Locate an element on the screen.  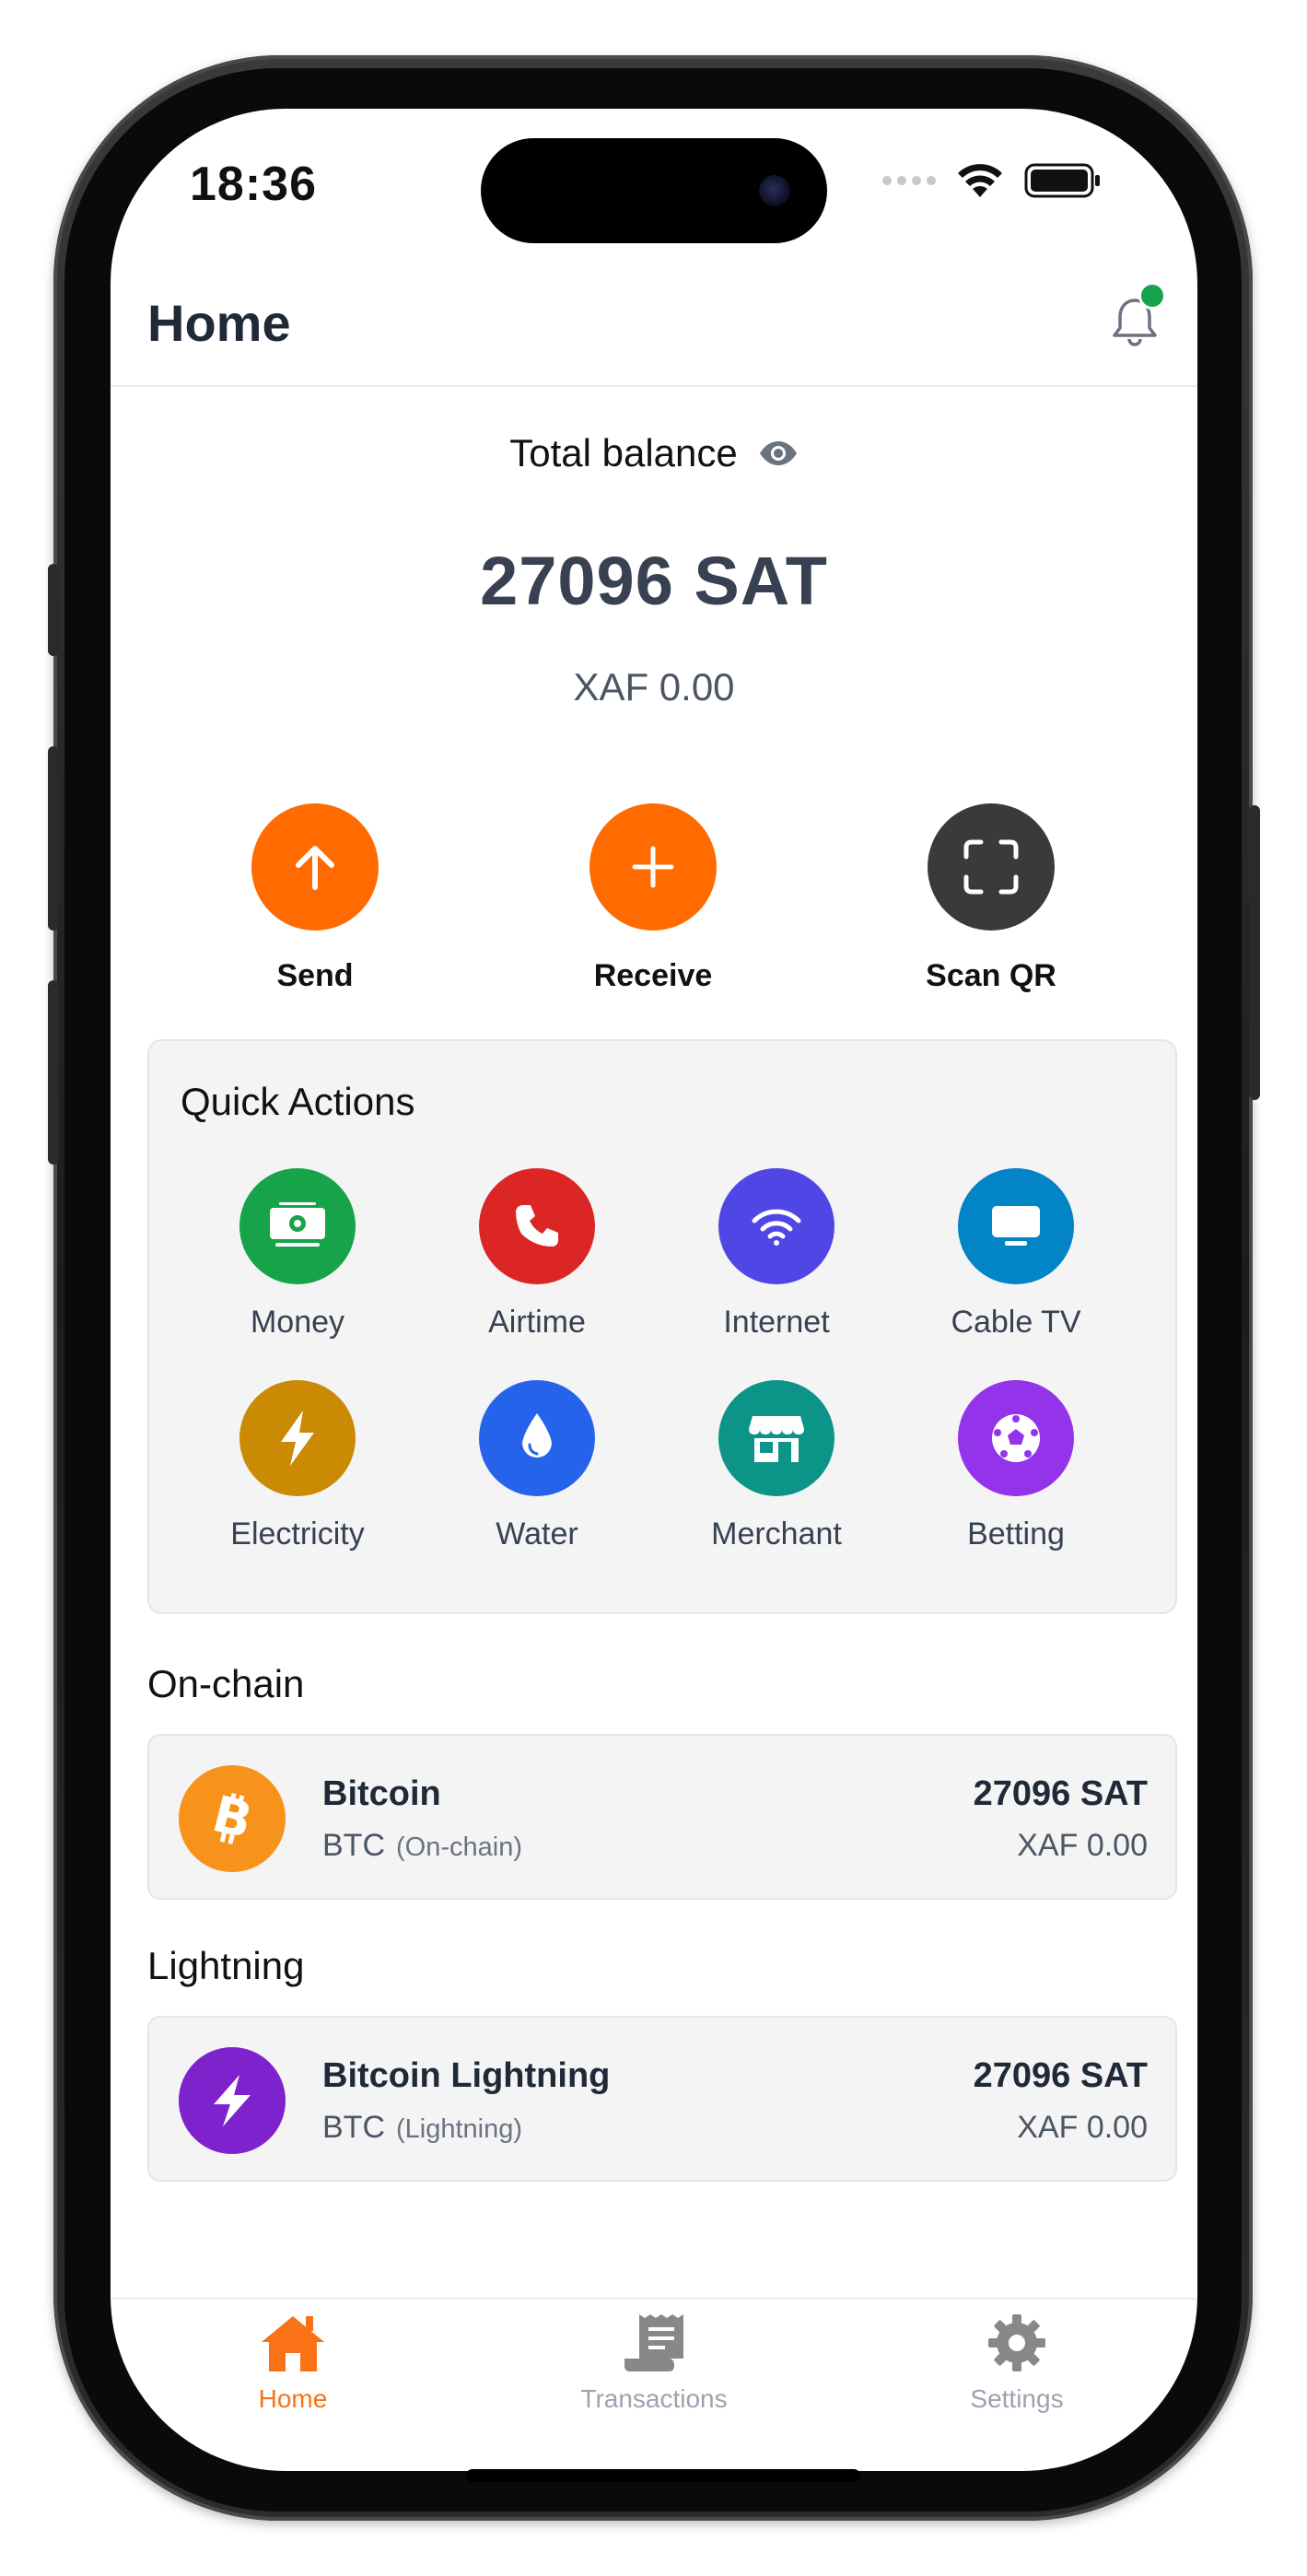
balance-label-row: Total balance is located at coordinates (654, 453).